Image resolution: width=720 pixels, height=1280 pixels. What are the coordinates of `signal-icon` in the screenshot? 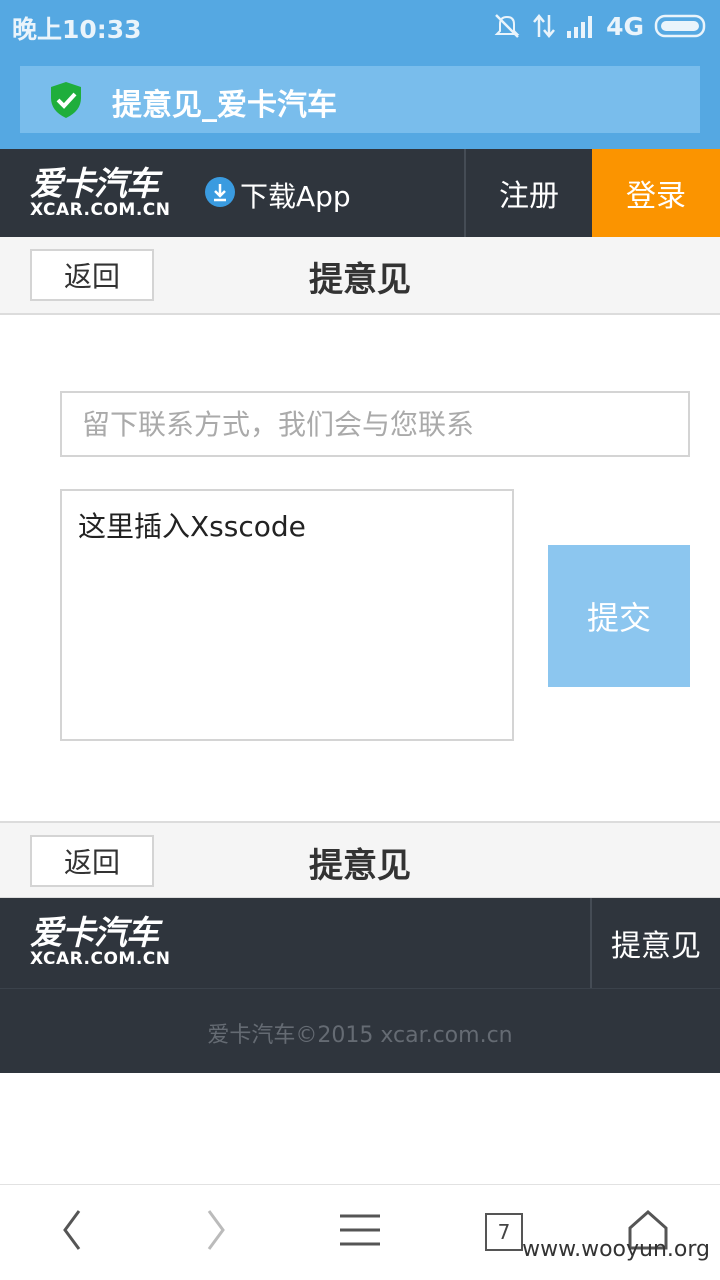 It's located at (581, 26).